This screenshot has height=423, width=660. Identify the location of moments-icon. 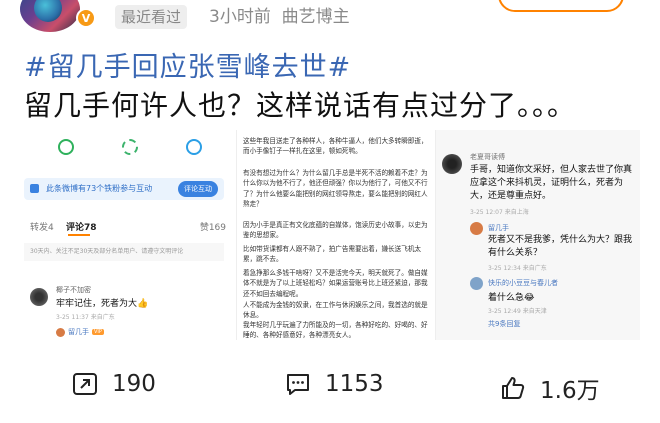
(130, 147).